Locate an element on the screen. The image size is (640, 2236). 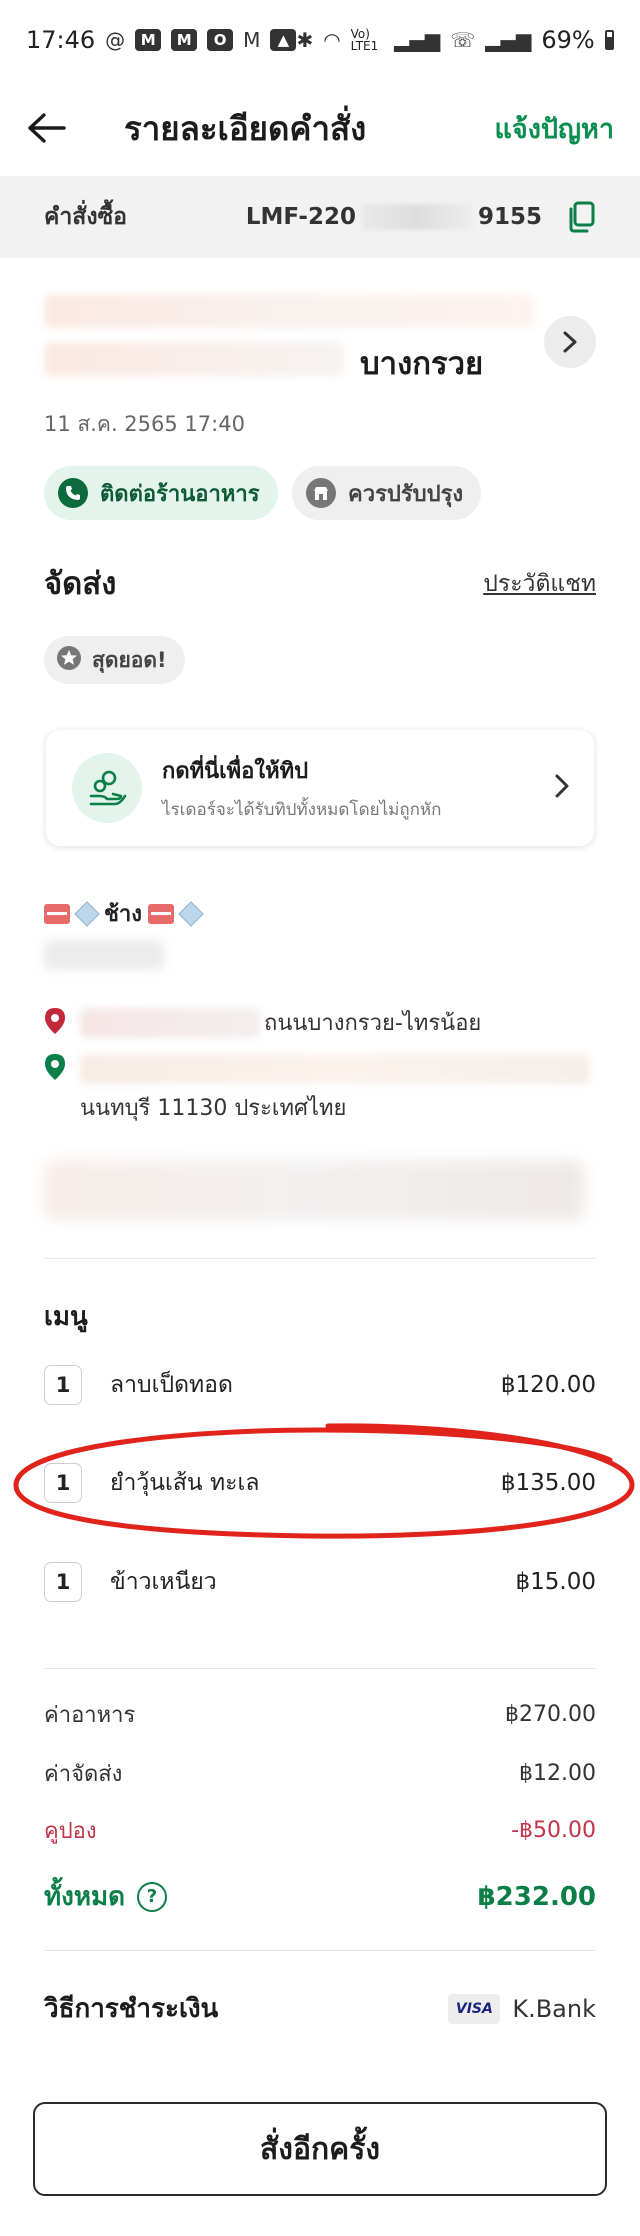
redacted-dropoff-address is located at coordinates (335, 1069).